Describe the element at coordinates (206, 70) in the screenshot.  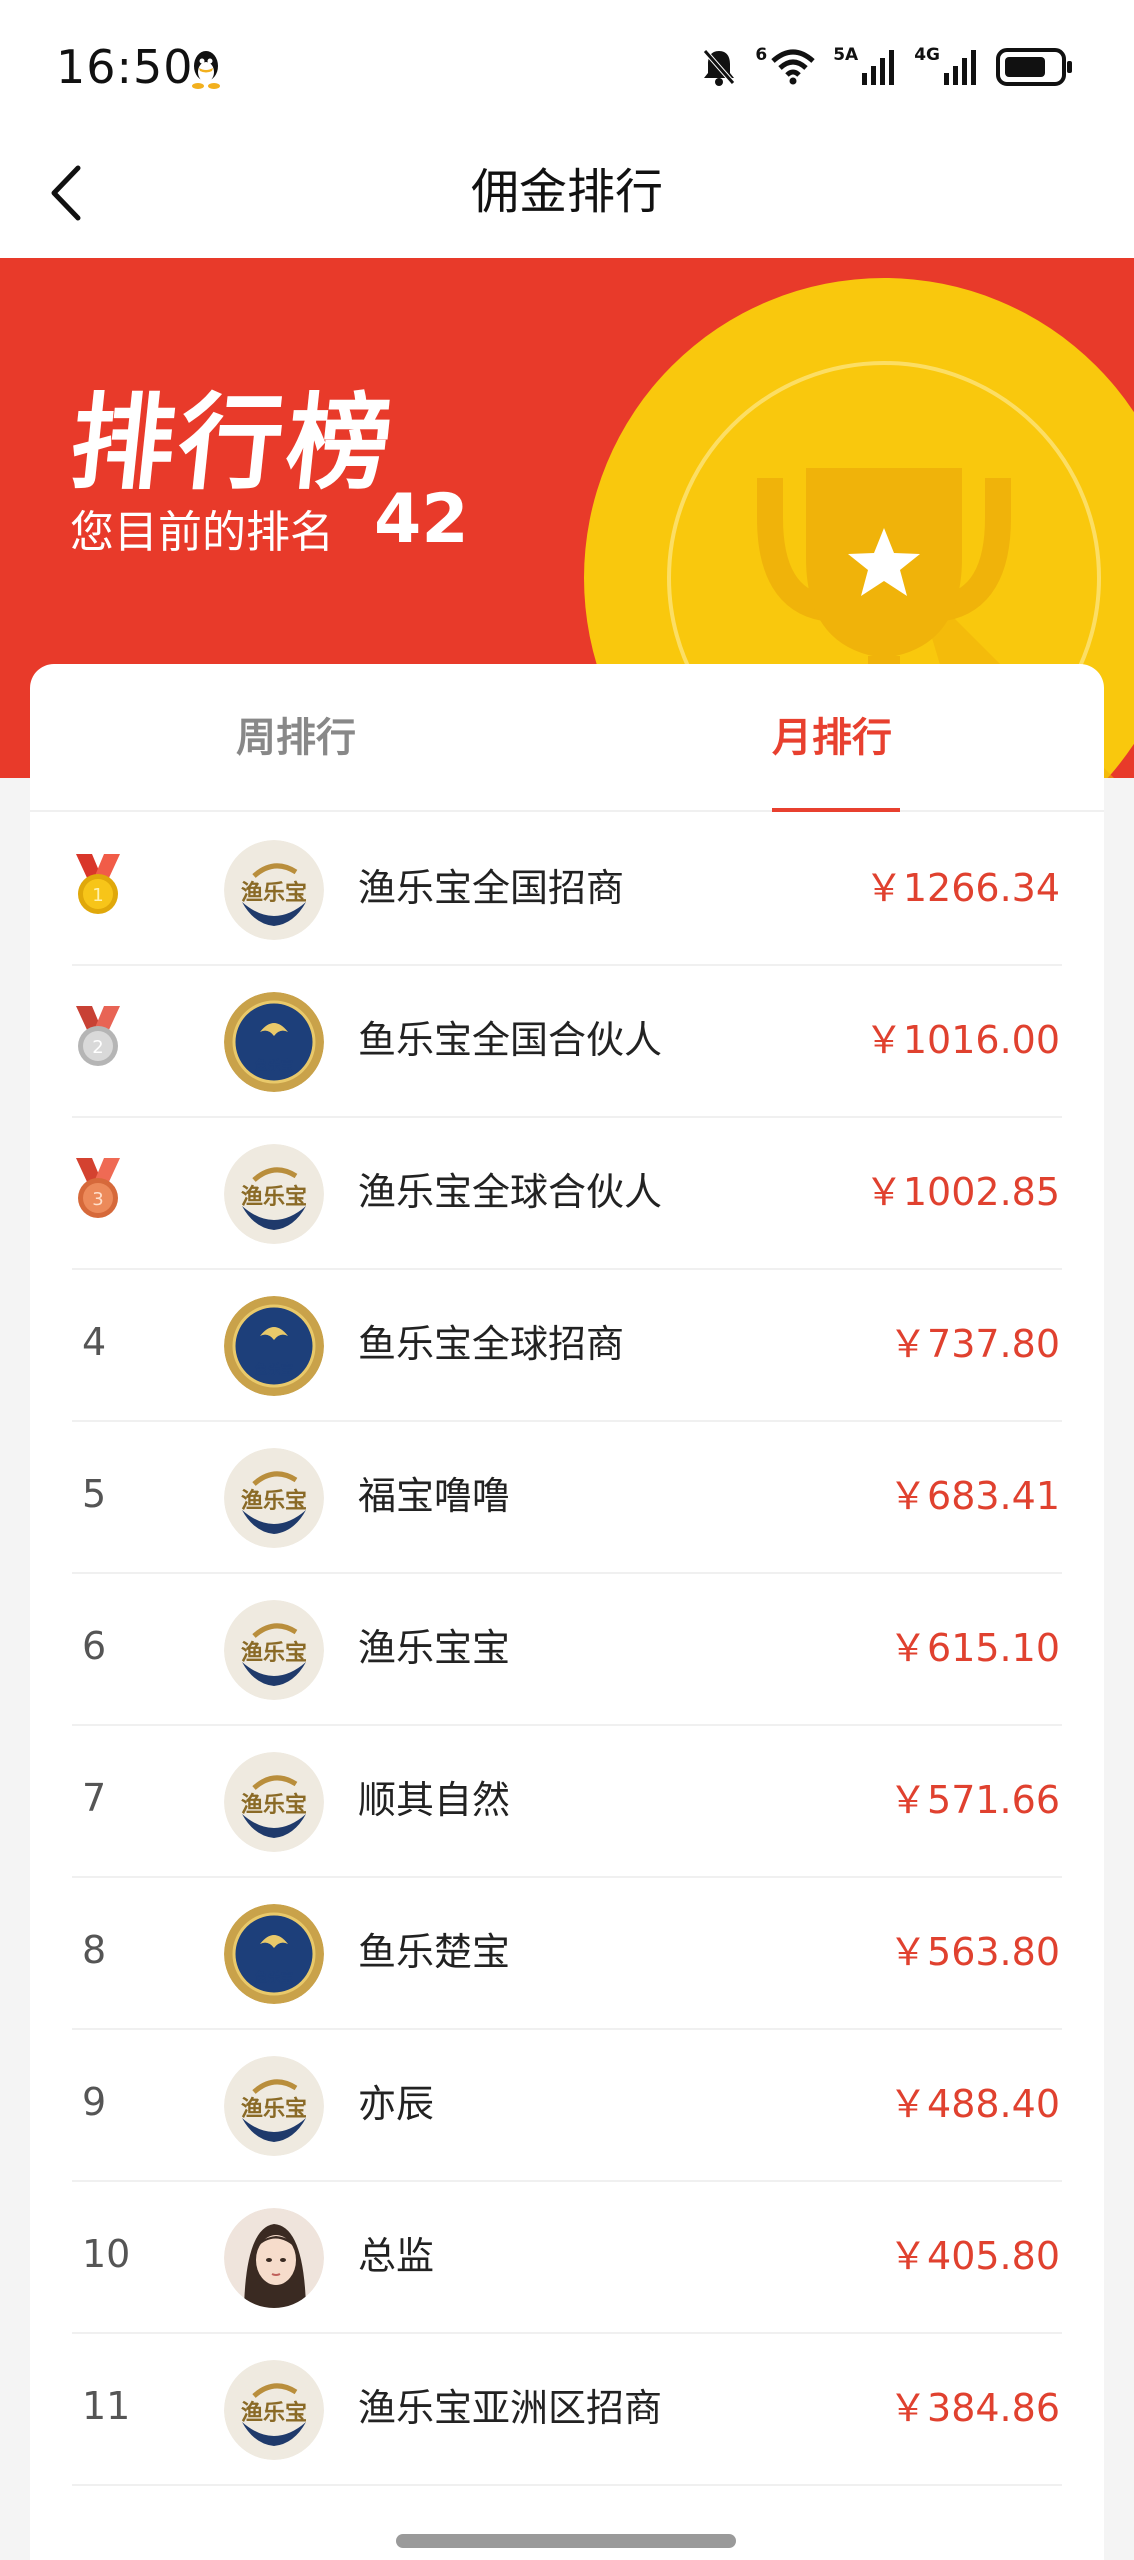
I see `qq-penguin-icon` at that location.